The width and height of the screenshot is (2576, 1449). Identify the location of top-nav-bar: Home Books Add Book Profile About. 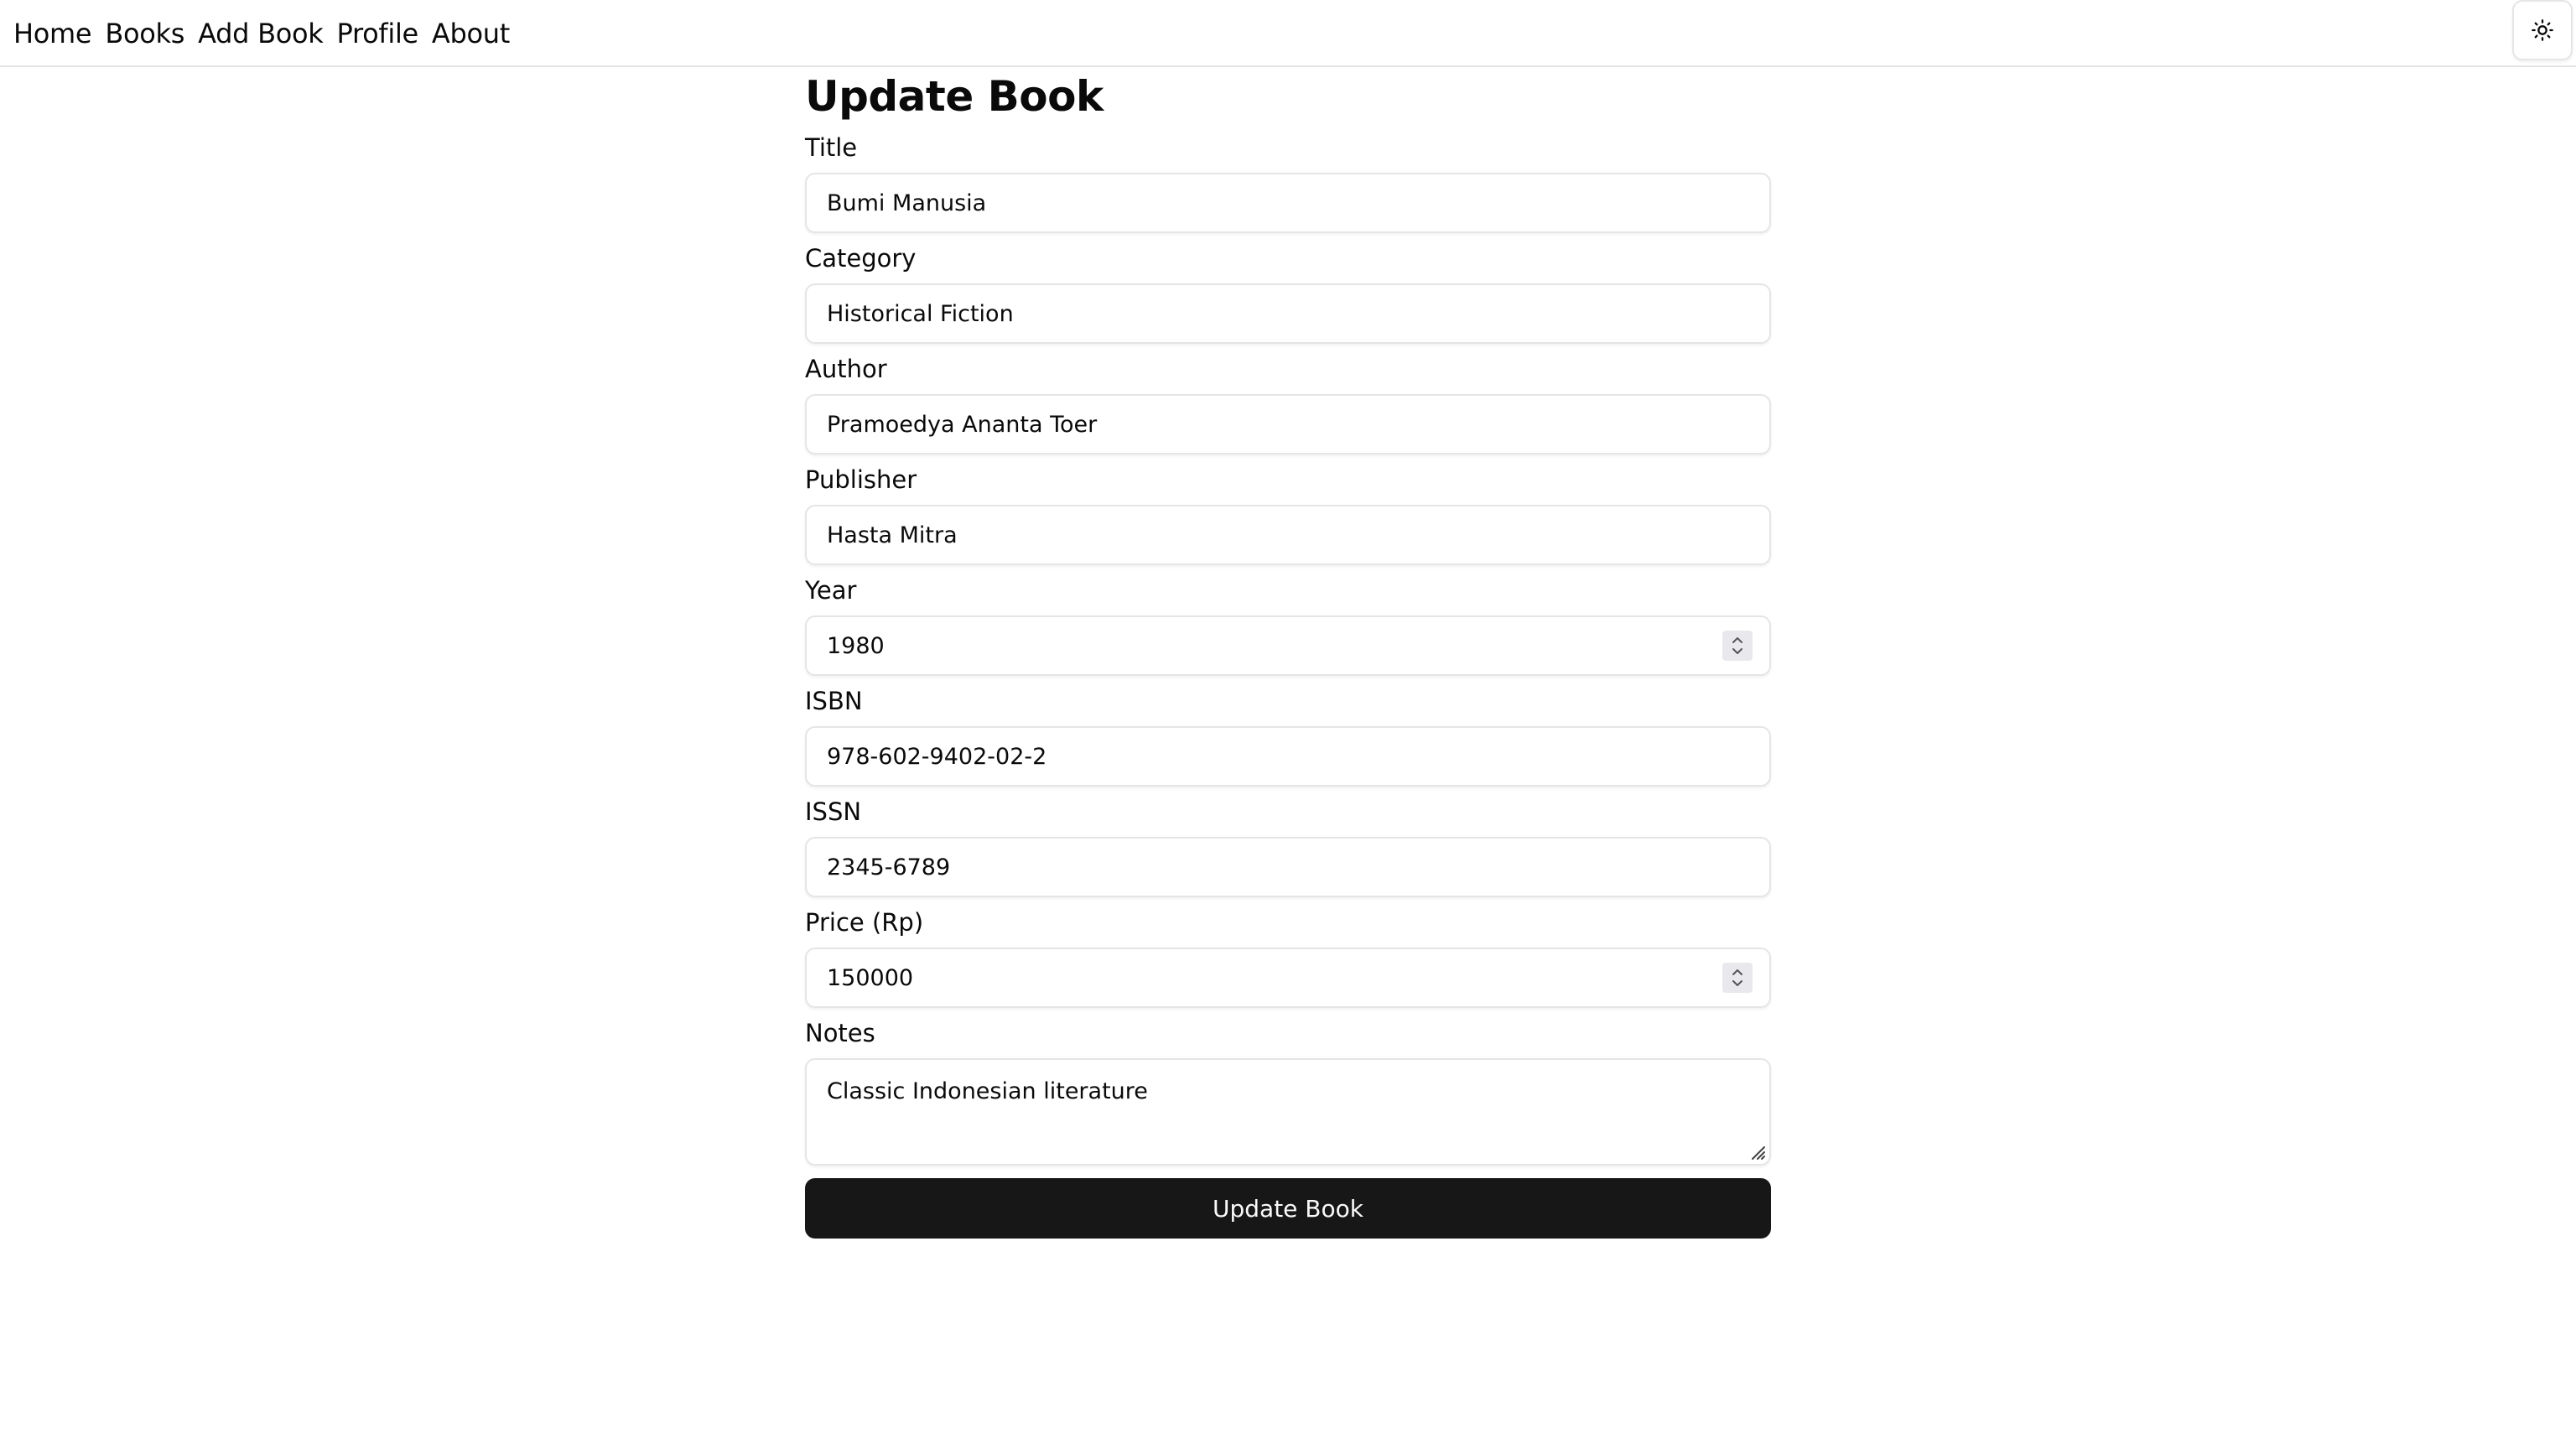
(1288, 33).